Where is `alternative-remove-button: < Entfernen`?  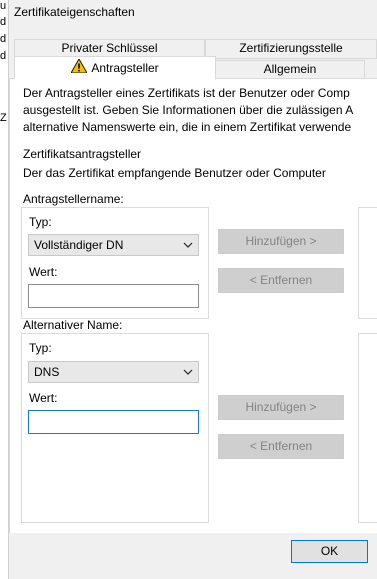 alternative-remove-button: < Entfernen is located at coordinates (281, 446).